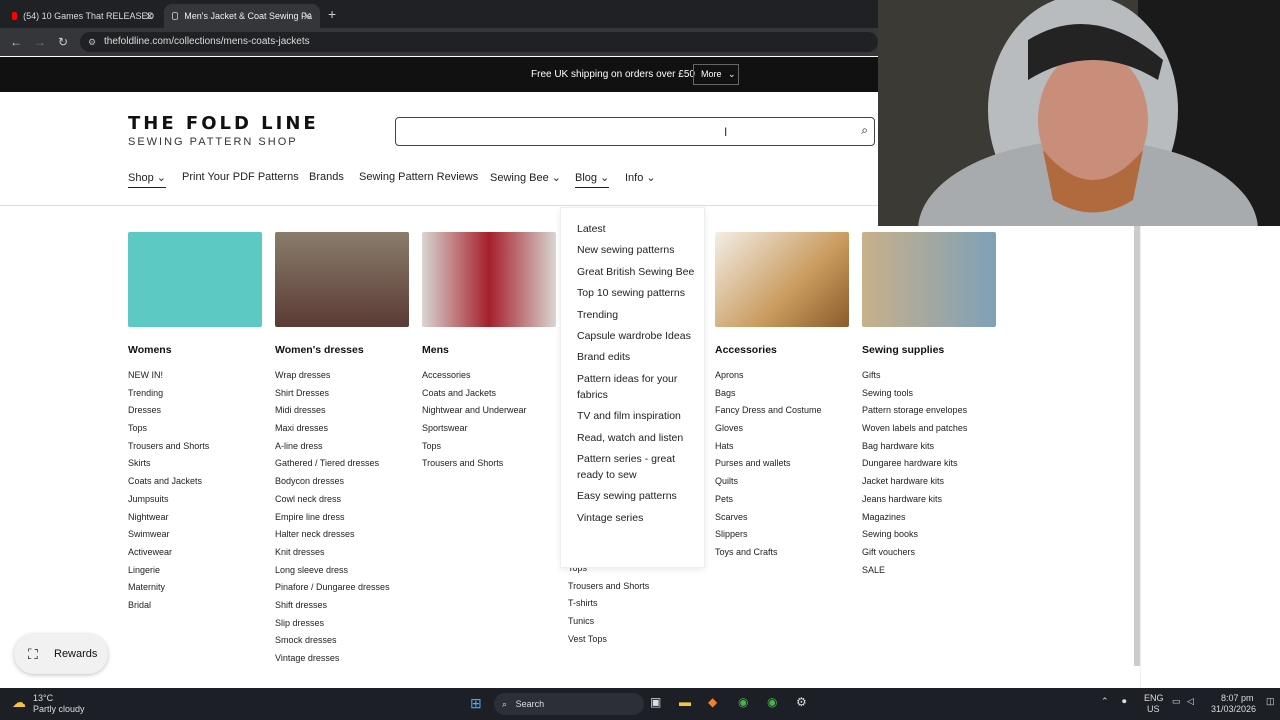  Describe the element at coordinates (63, 42) in the screenshot. I see `reload-icon: ↻` at that location.